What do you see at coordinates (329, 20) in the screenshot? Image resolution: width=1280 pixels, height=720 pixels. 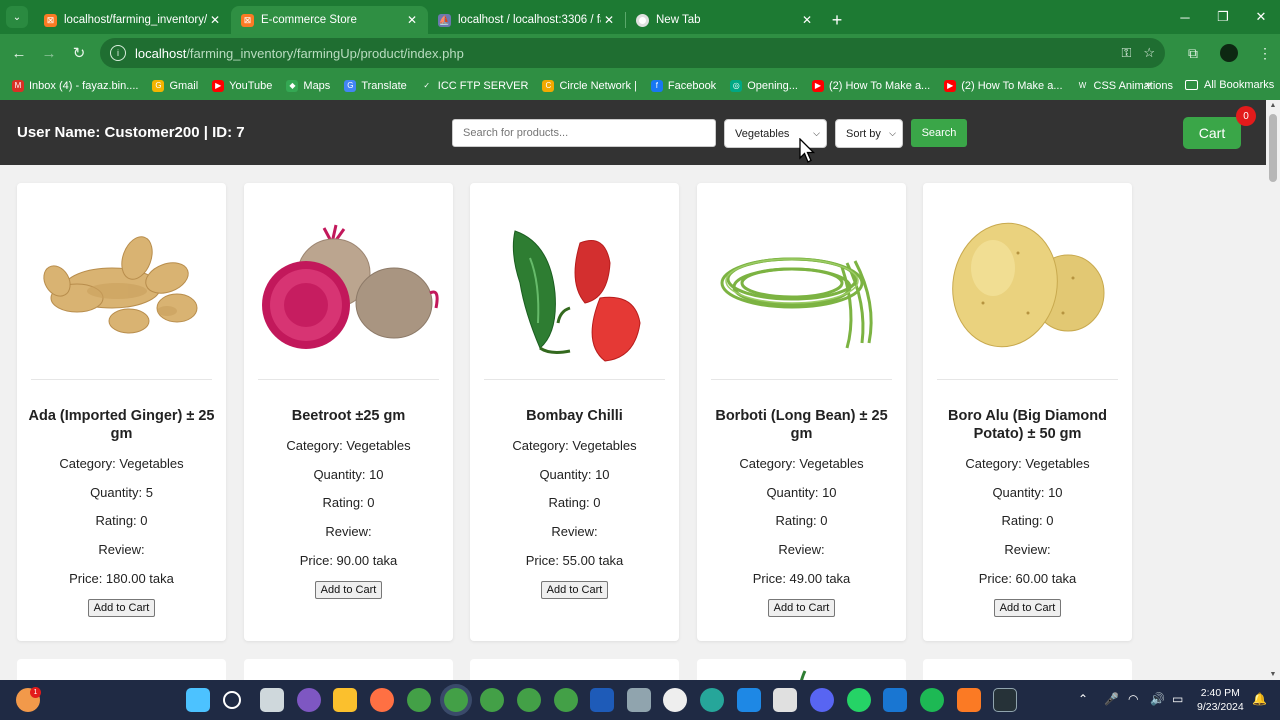 I see `tab-ecommerce-store: ⊠ E-commerce Store ✕` at bounding box center [329, 20].